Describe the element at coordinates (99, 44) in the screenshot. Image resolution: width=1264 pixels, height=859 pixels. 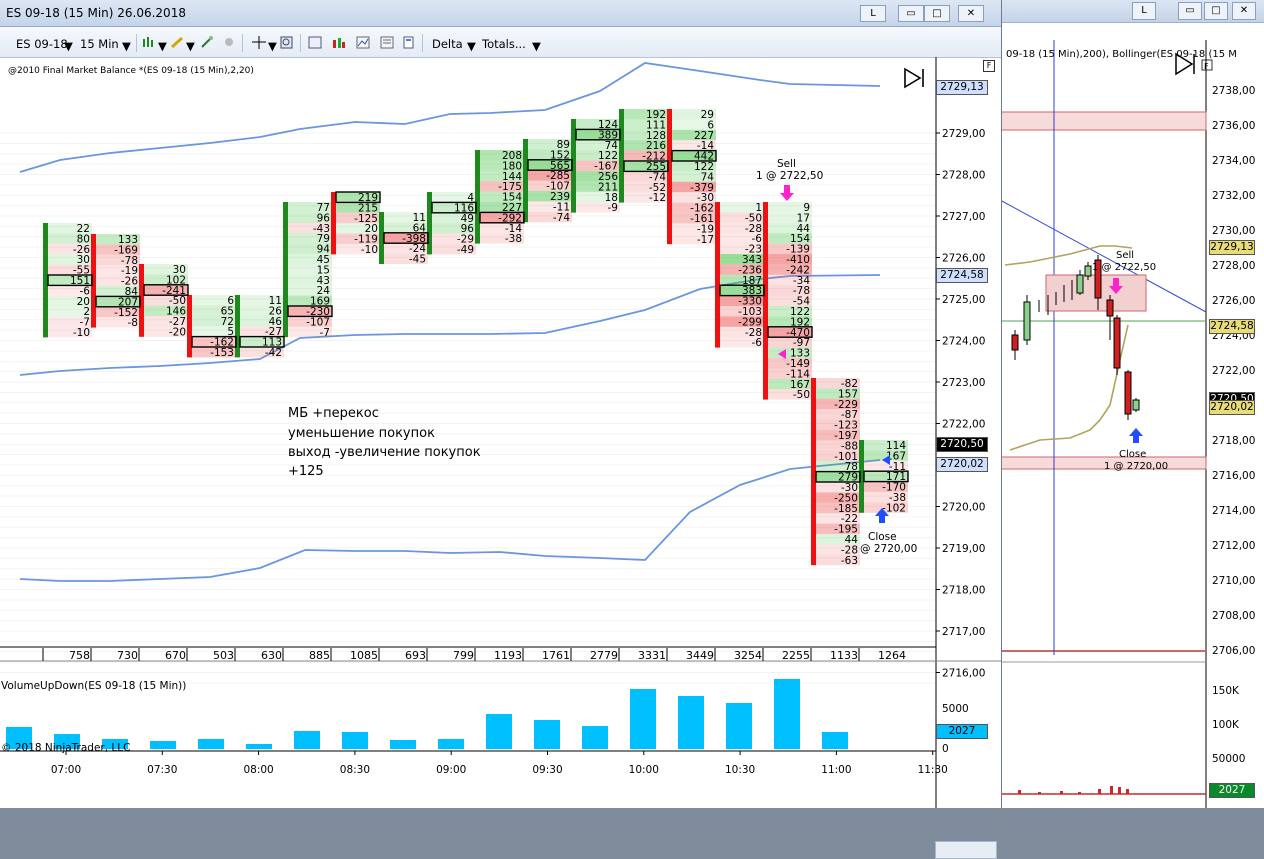
I see `interval-selector: 15 Min` at that location.